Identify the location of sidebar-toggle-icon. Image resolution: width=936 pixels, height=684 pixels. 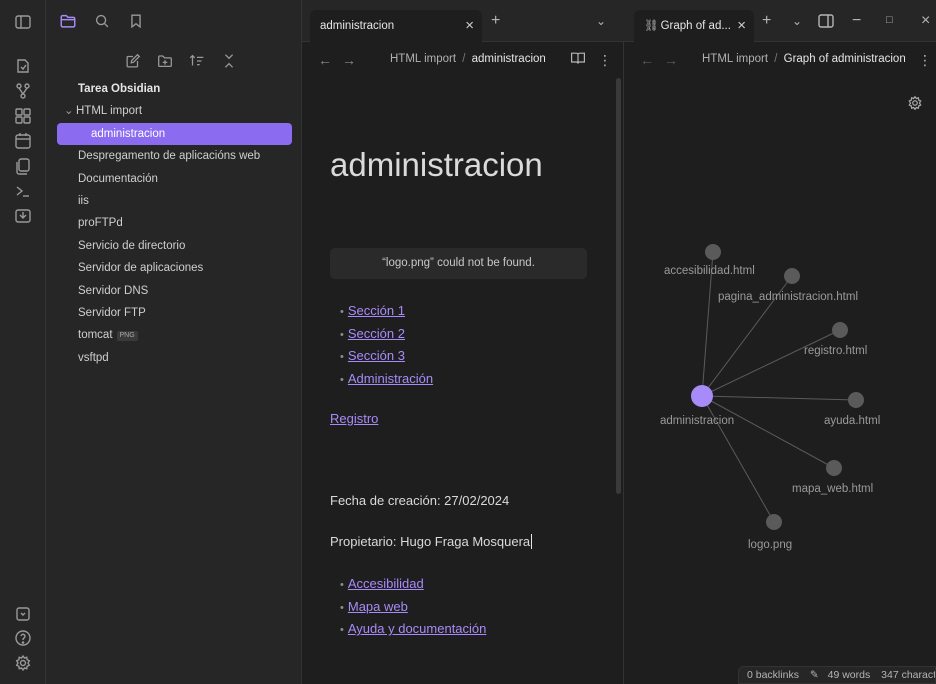
(23, 22).